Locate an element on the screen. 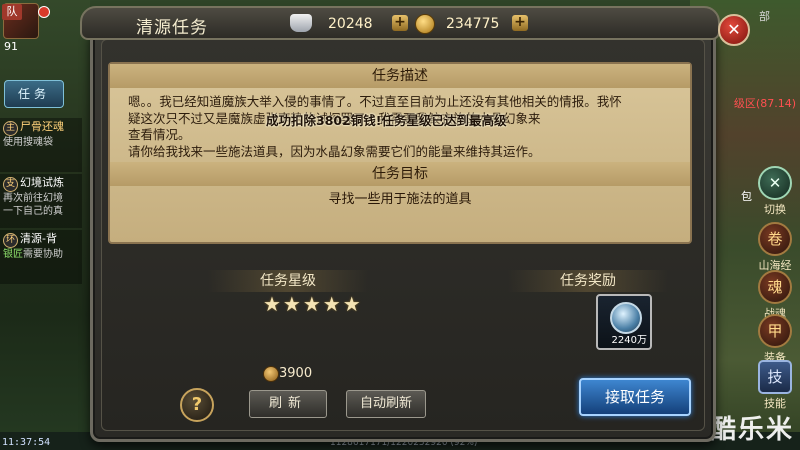 The width and height of the screenshot is (800, 450). tab-tasks: 任务 is located at coordinates (34, 94).